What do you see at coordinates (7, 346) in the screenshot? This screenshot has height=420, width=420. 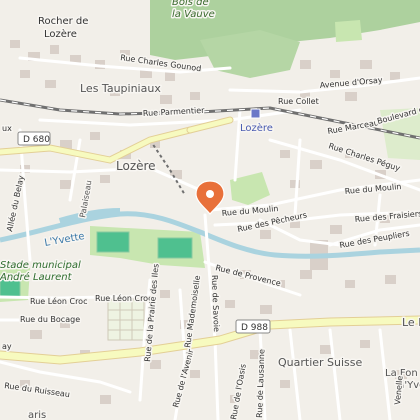 I see `label-ay: ay` at bounding box center [7, 346].